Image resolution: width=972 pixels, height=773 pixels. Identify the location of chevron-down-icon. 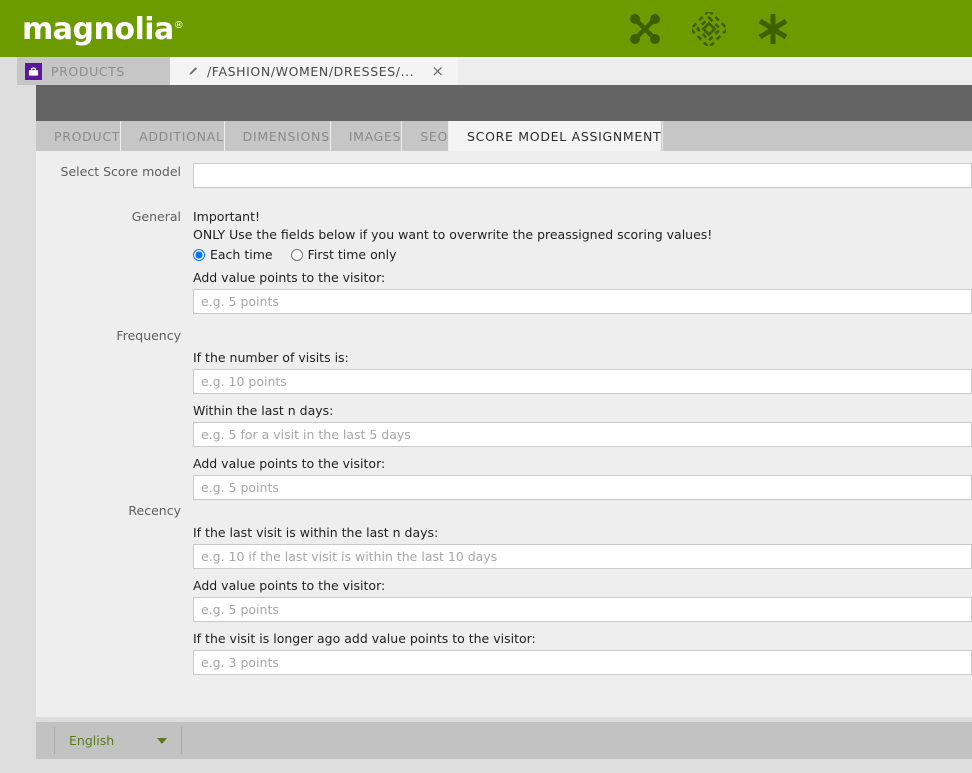
(162, 740).